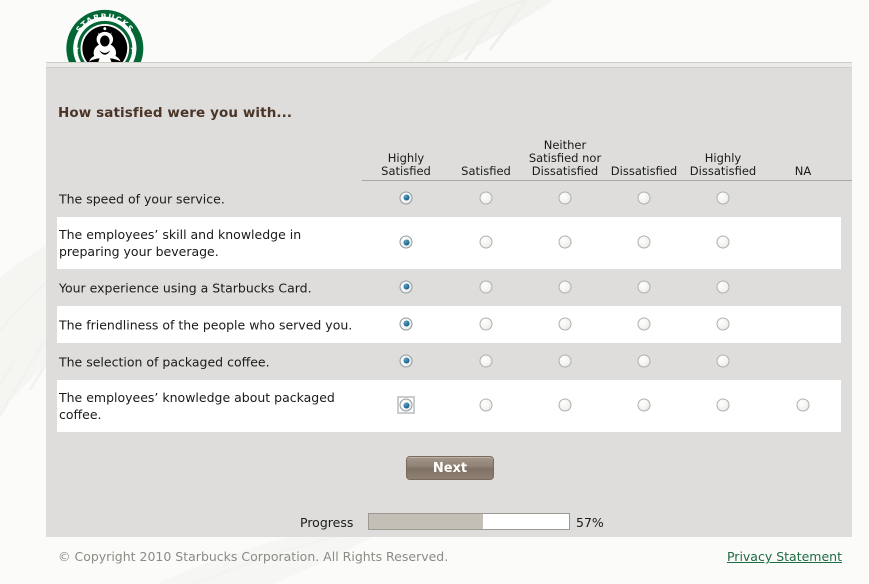 Image resolution: width=869 pixels, height=584 pixels. Describe the element at coordinates (185, 287) in the screenshot. I see `question-label: Your experience using a Starbucks Card.` at that location.